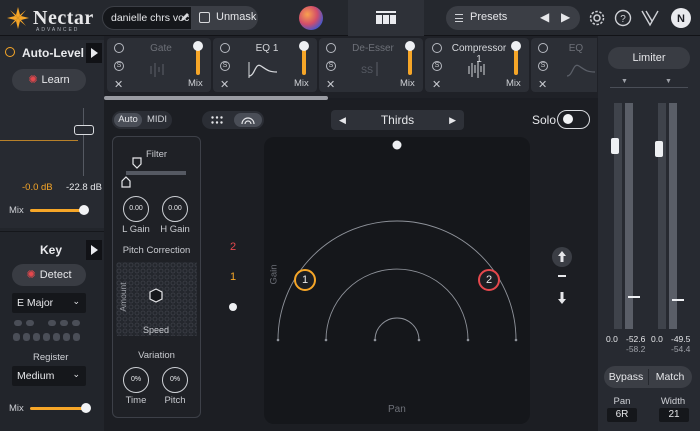  Describe the element at coordinates (576, 48) in the screenshot. I see `module-name: EQ` at that location.